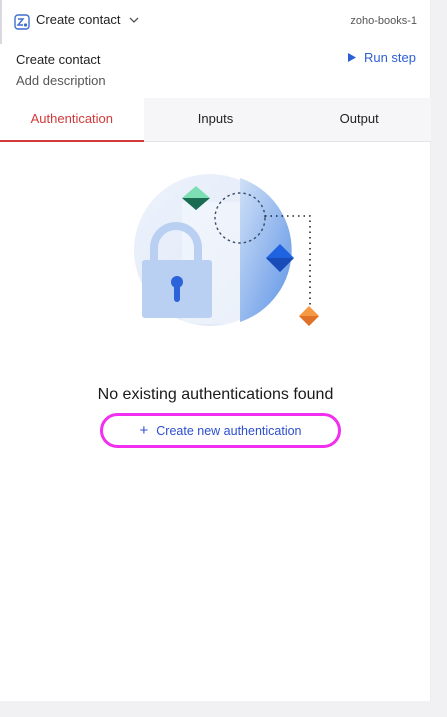 This screenshot has width=447, height=717. I want to click on panel-edge, so click(1, 22).